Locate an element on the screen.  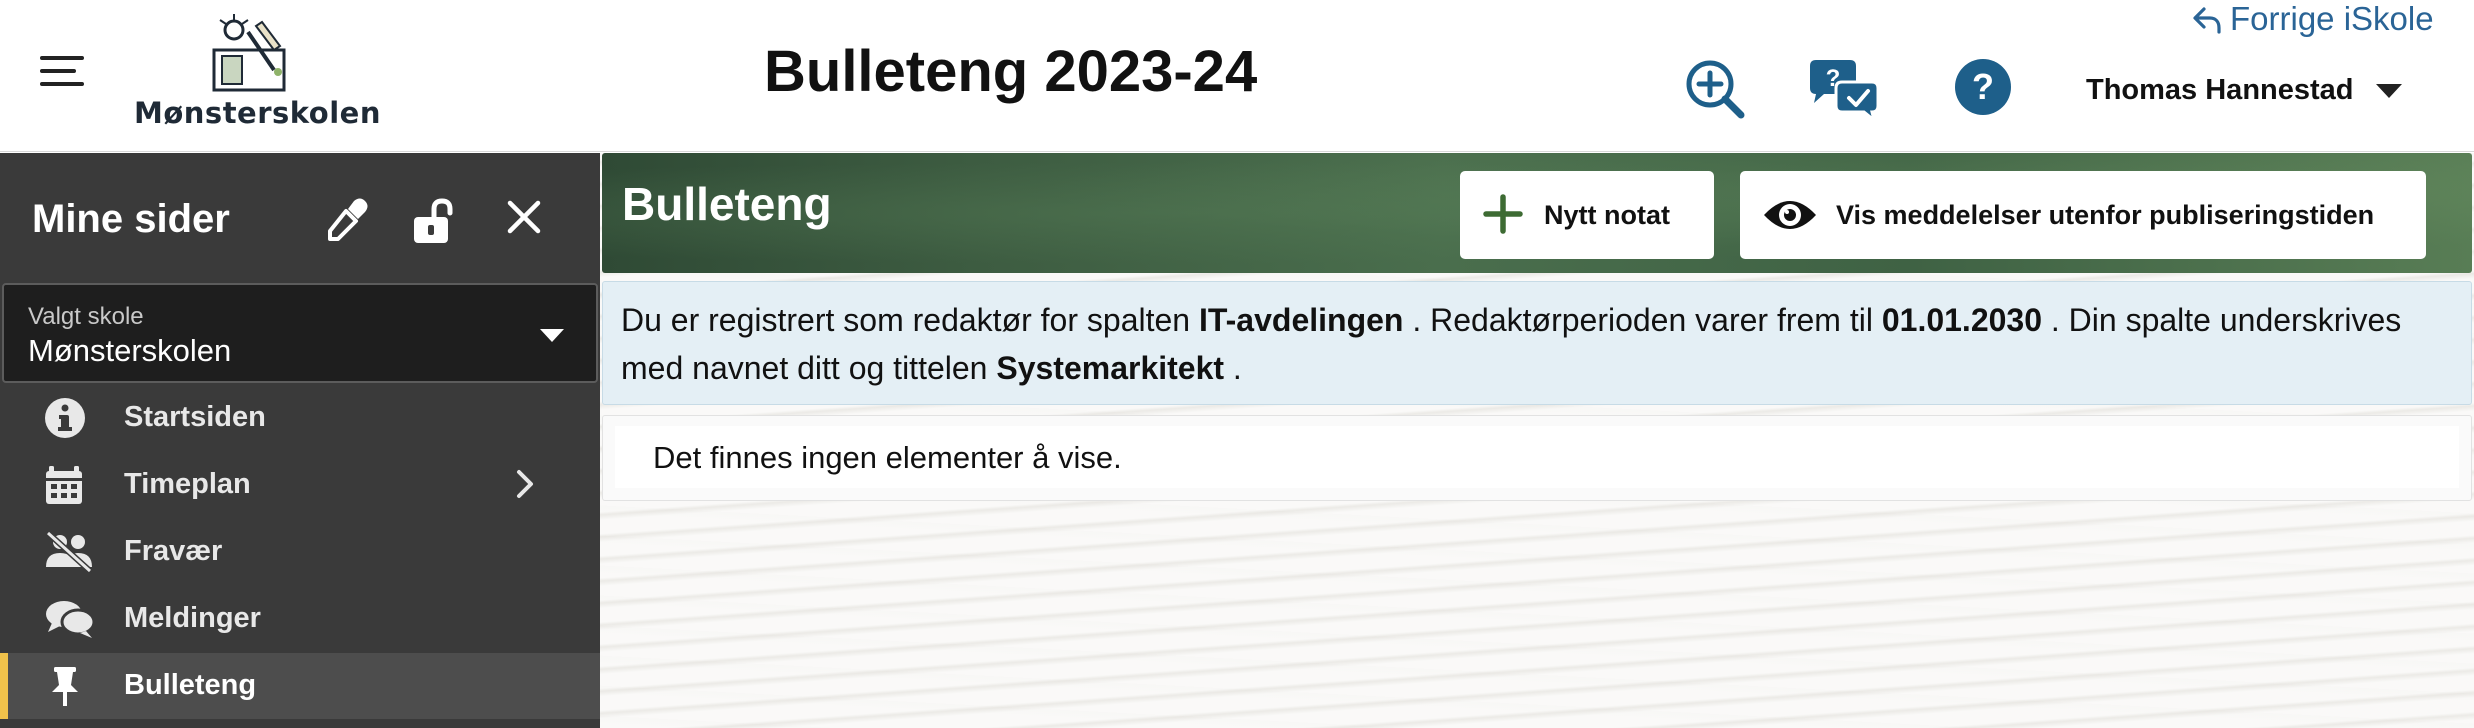
sidebar-item-label: Bulleteng is located at coordinates (190, 685).